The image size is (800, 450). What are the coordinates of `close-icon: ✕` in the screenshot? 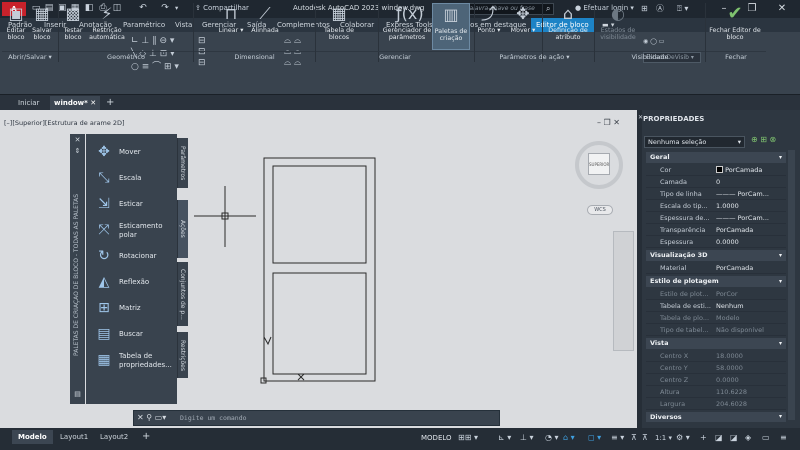 It's located at (782, 9).